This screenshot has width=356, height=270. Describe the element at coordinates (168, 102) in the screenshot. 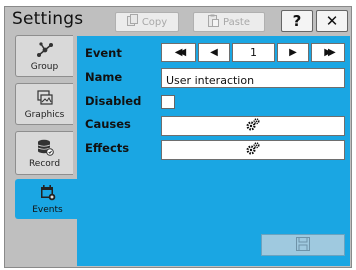

I see `disabled-checkbox` at that location.